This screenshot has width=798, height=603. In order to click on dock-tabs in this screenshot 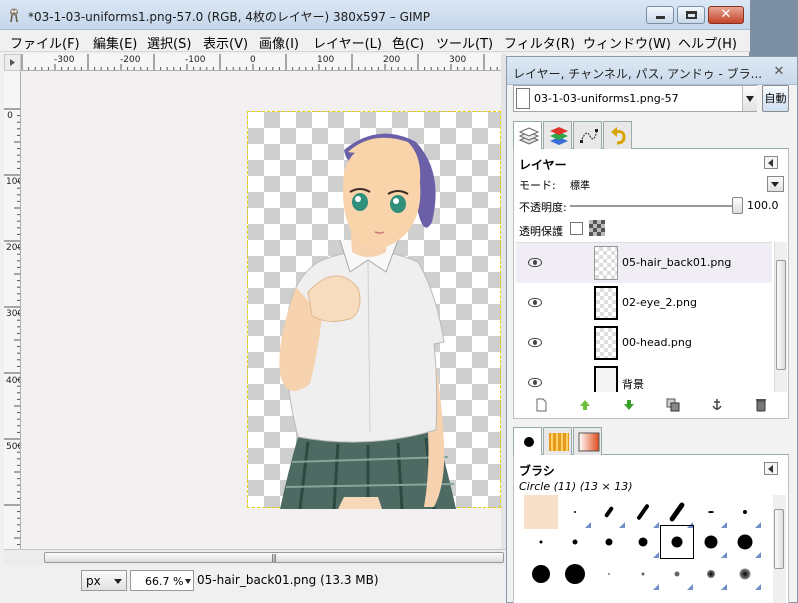, I will do `click(651, 135)`.